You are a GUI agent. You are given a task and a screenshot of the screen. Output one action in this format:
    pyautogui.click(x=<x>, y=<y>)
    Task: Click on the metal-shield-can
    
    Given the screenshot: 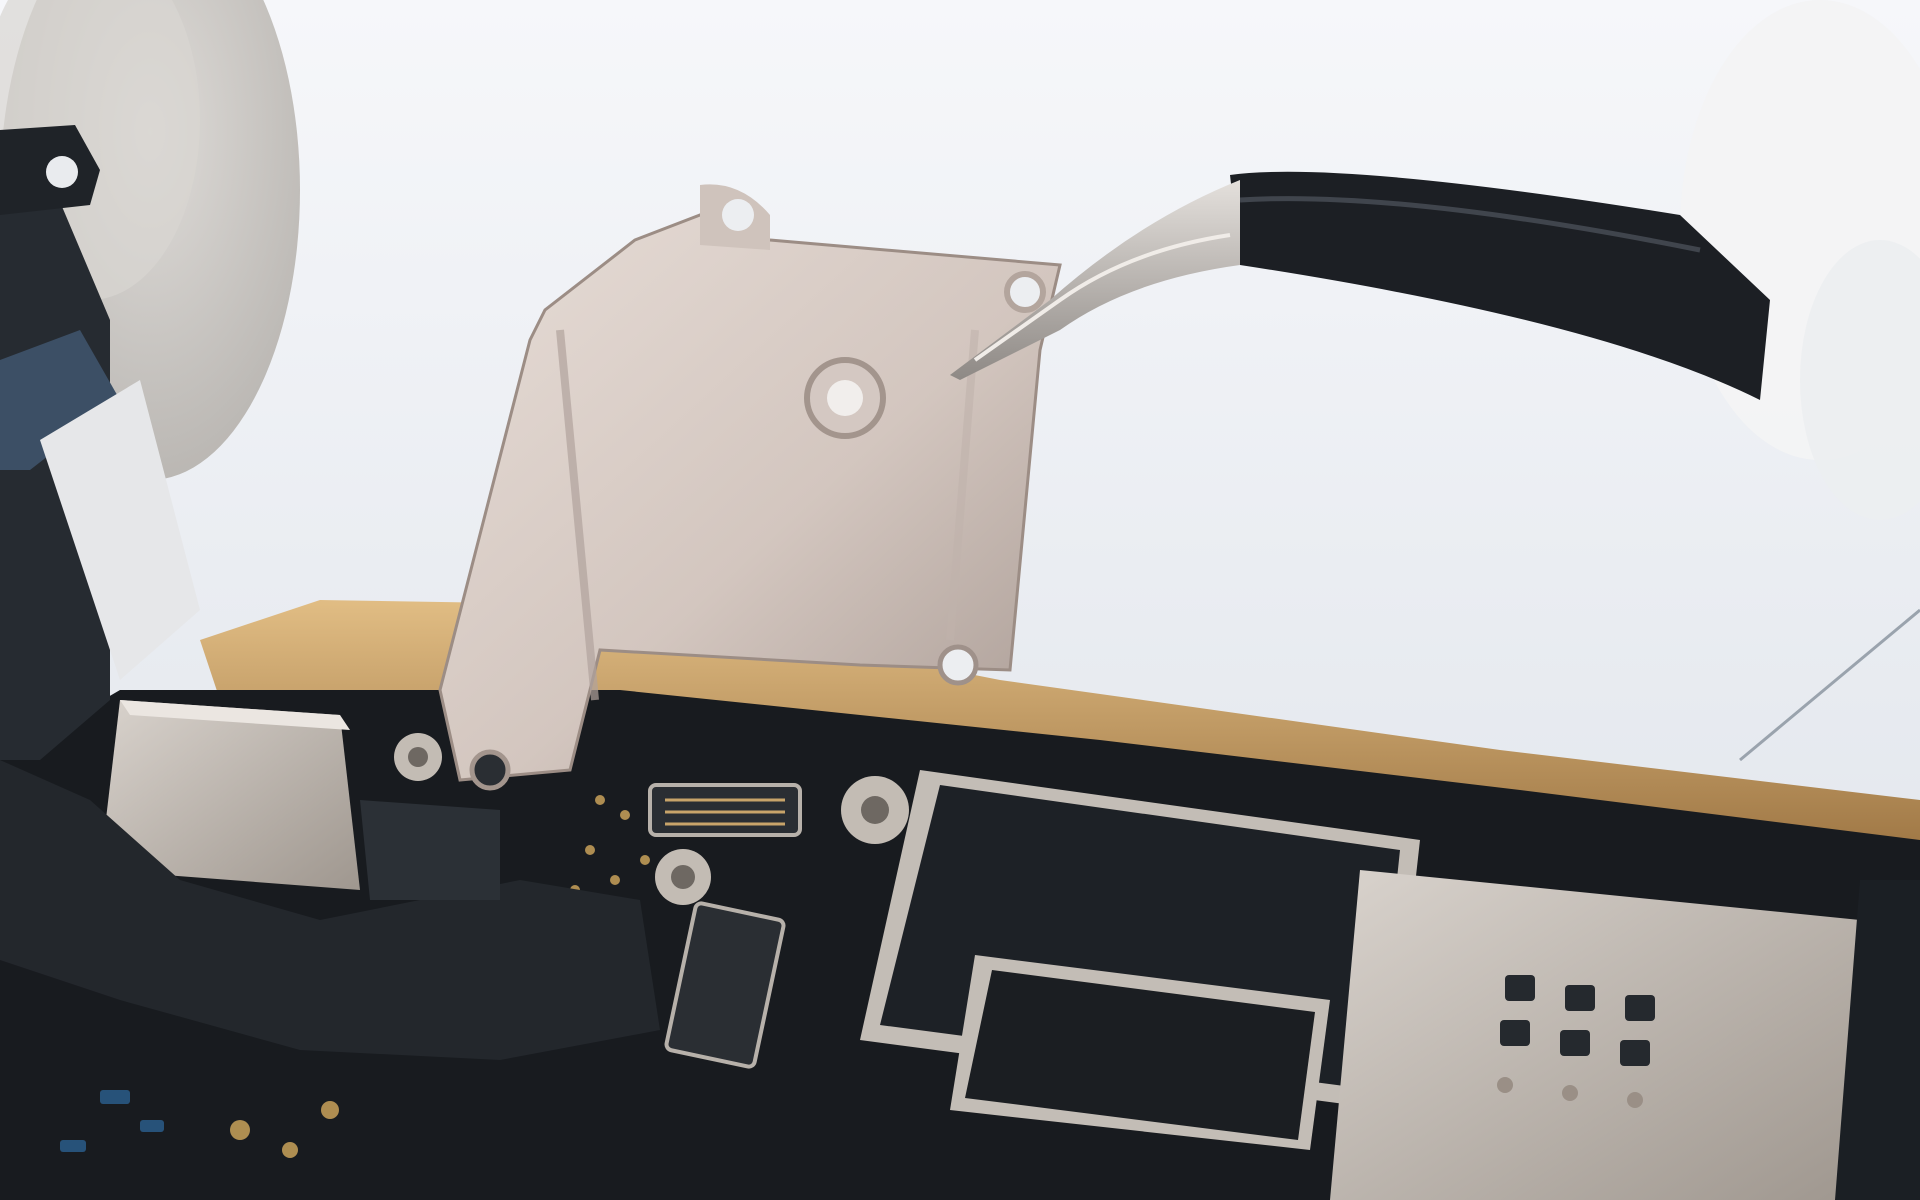 What is the action you would take?
    pyautogui.click(x=1595, y=1035)
    